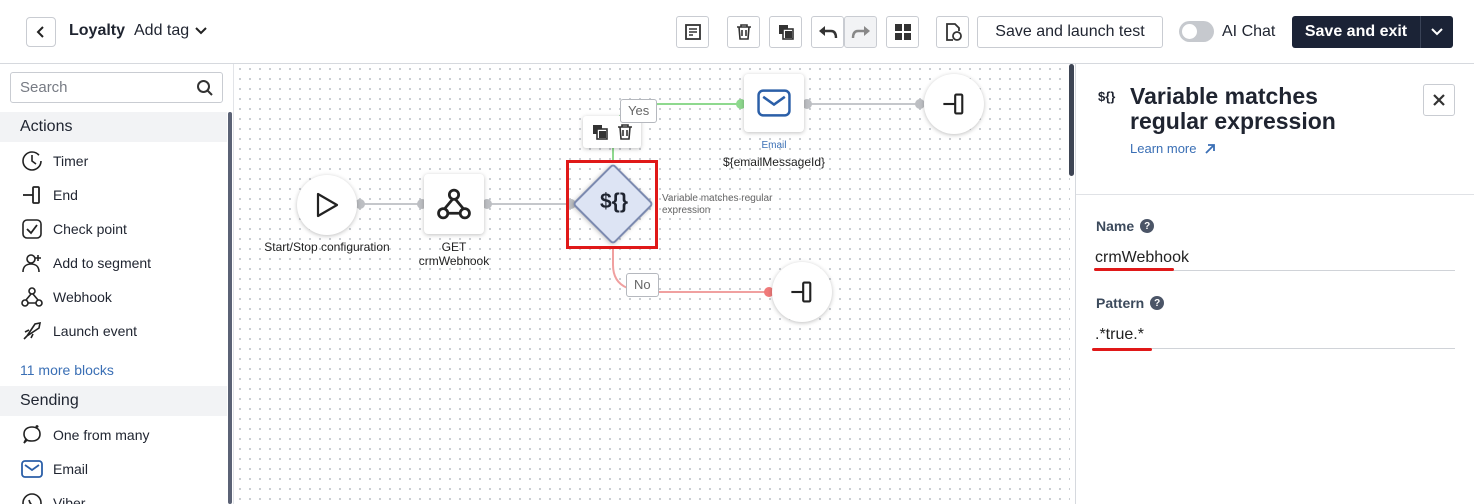 The height and width of the screenshot is (504, 1474). I want to click on divider, so click(1275, 194).